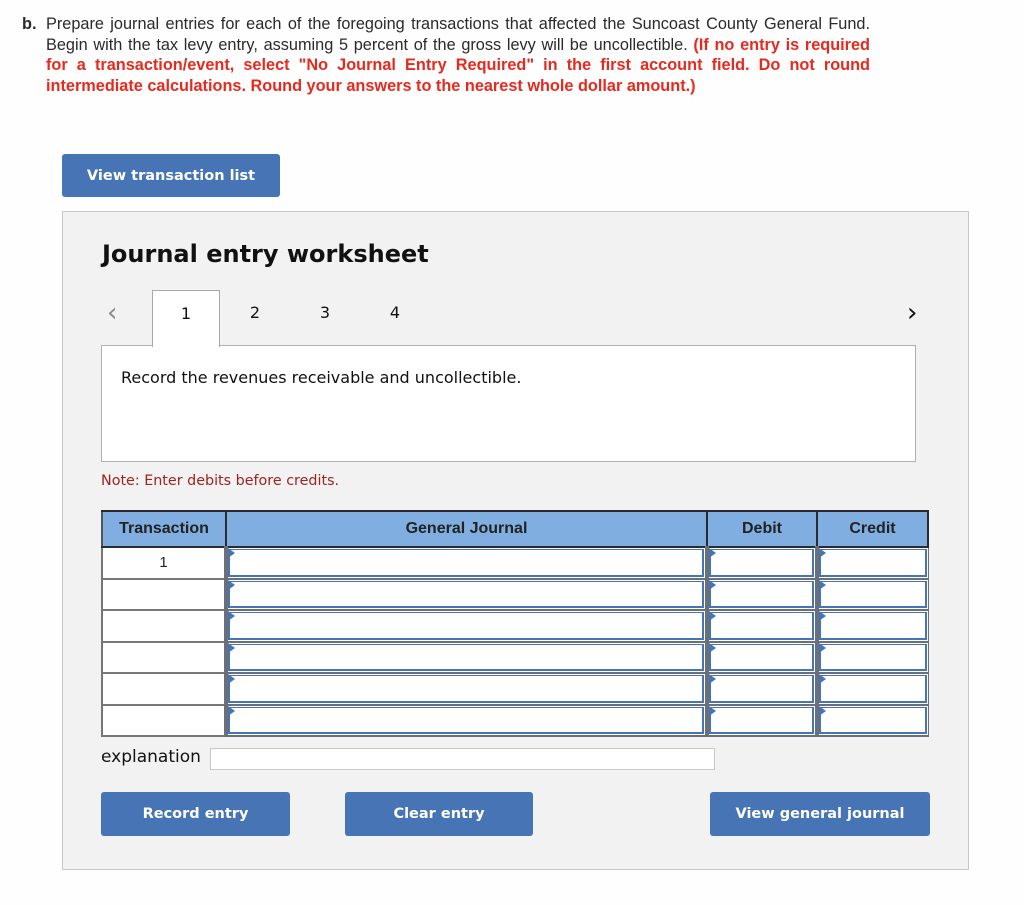 Image resolution: width=1024 pixels, height=905 pixels. What do you see at coordinates (912, 313) in the screenshot?
I see `chevron-right-icon: ›` at bounding box center [912, 313].